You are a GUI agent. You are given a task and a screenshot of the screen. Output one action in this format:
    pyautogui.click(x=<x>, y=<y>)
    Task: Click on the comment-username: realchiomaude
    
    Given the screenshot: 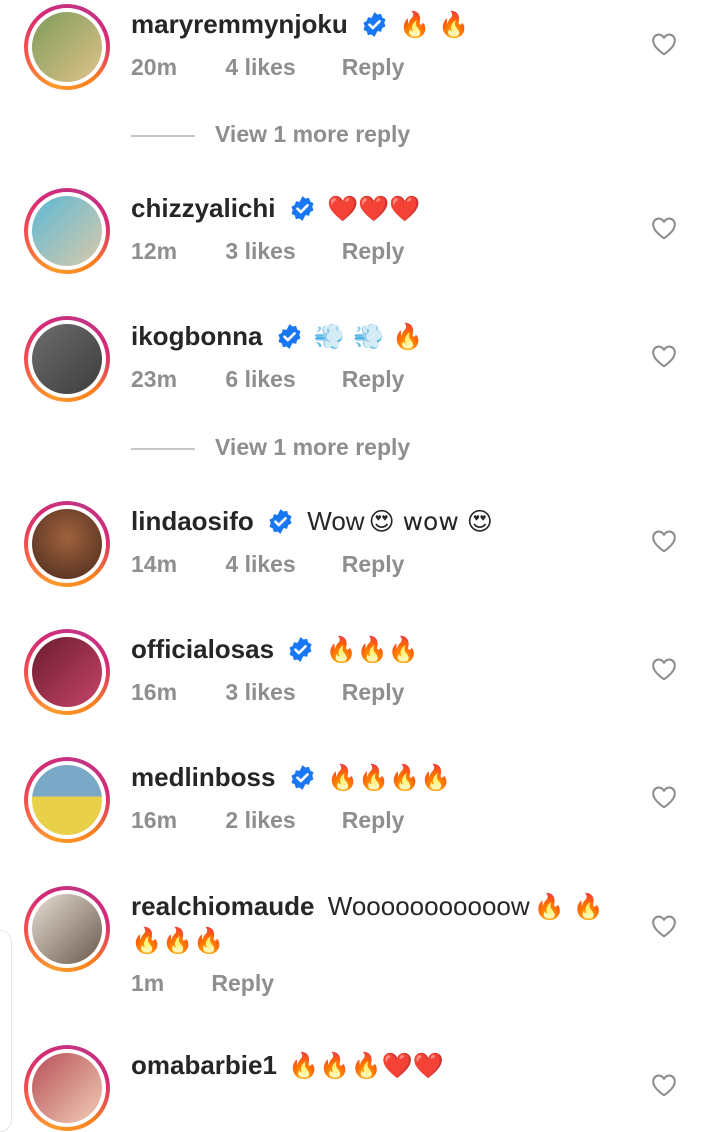 What is the action you would take?
    pyautogui.click(x=223, y=906)
    